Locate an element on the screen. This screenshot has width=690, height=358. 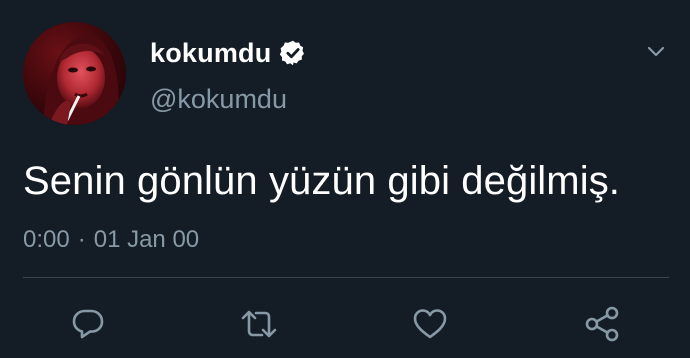
like-button is located at coordinates (430, 324).